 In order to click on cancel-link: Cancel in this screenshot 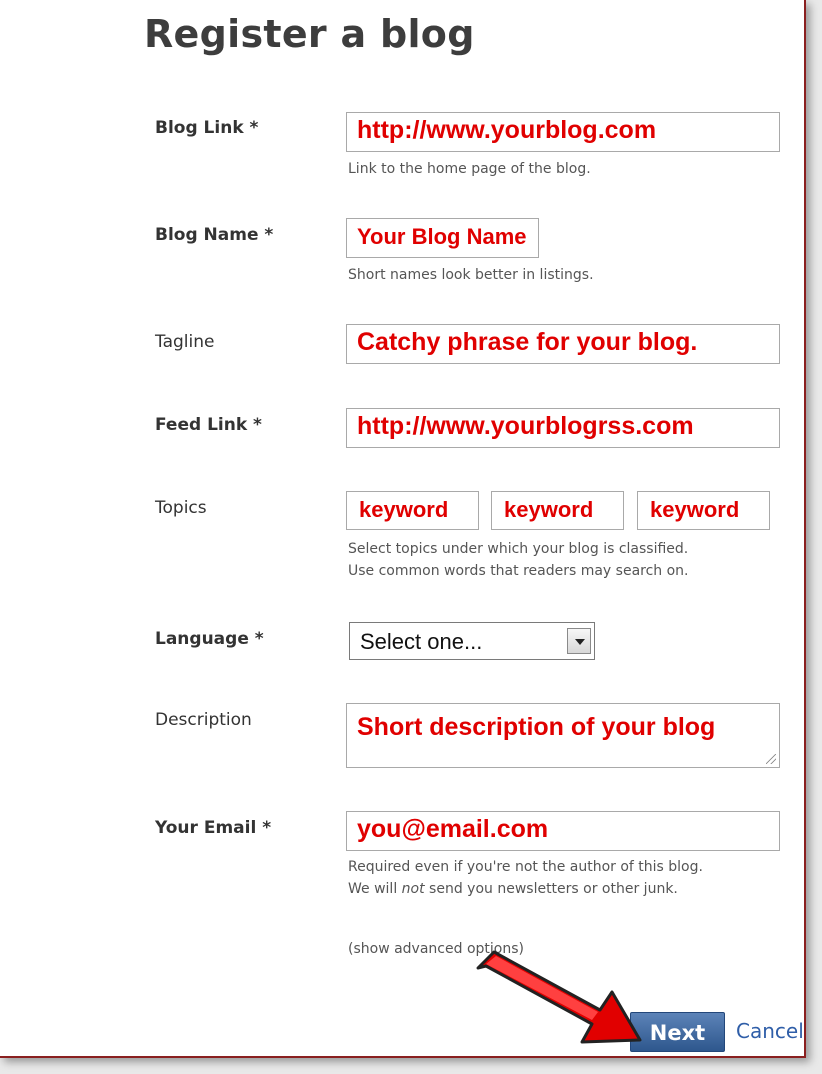, I will do `click(770, 1031)`.